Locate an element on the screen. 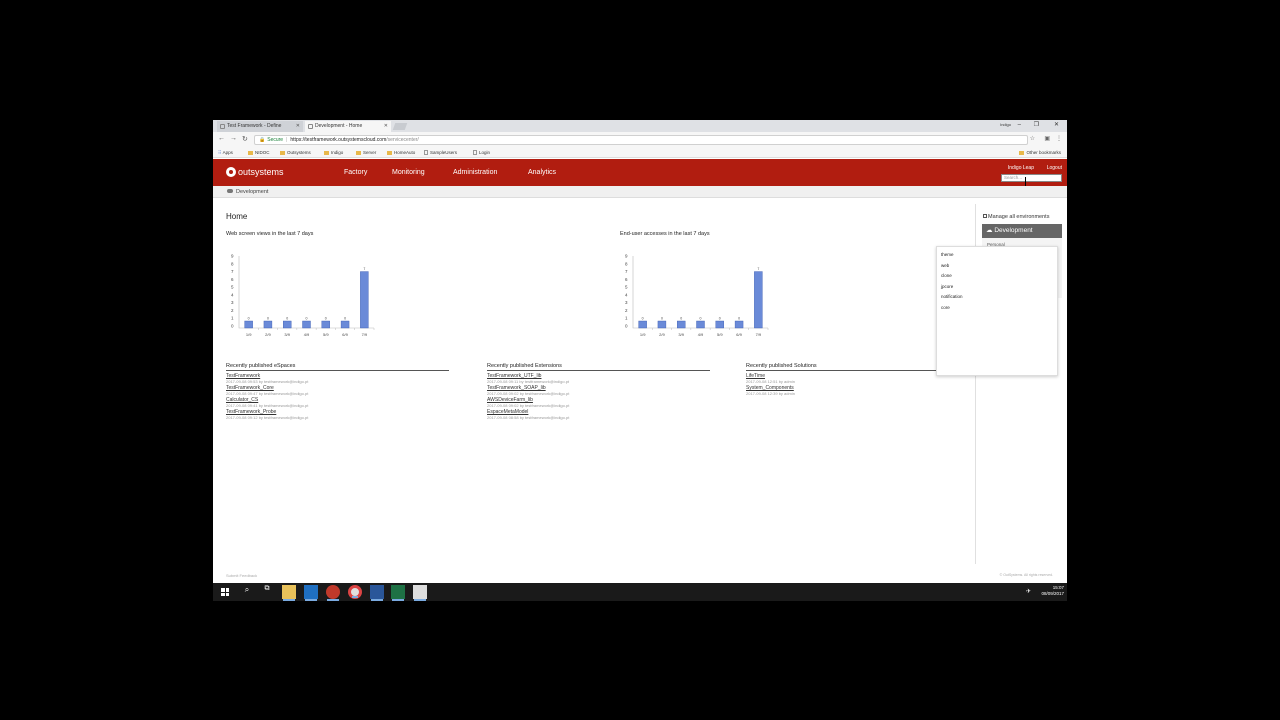 Image resolution: width=1280 pixels, height=720 pixels. autocomplete-item: notification is located at coordinates (997, 297).